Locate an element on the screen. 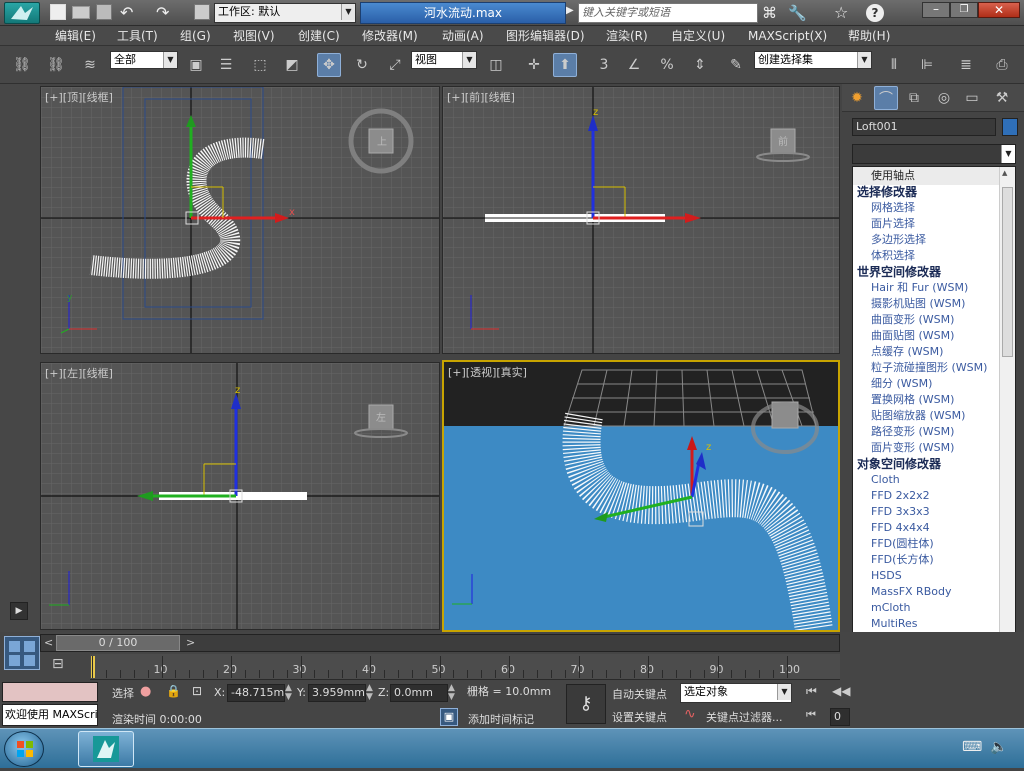 Image resolution: width=1024 pixels, height=771 pixels. angle-snap-icon: ∠ is located at coordinates (634, 65).